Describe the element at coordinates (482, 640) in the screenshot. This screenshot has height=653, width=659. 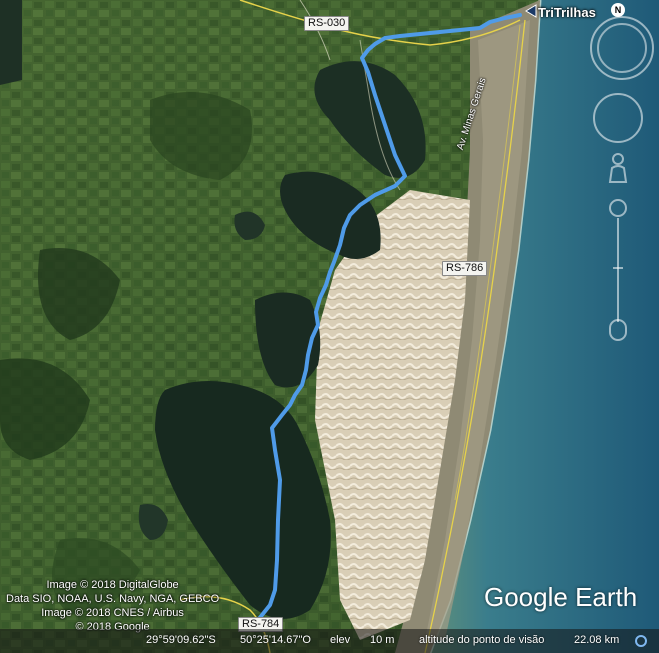
I see `eye-altitude-label: altitude do ponto de visão` at that location.